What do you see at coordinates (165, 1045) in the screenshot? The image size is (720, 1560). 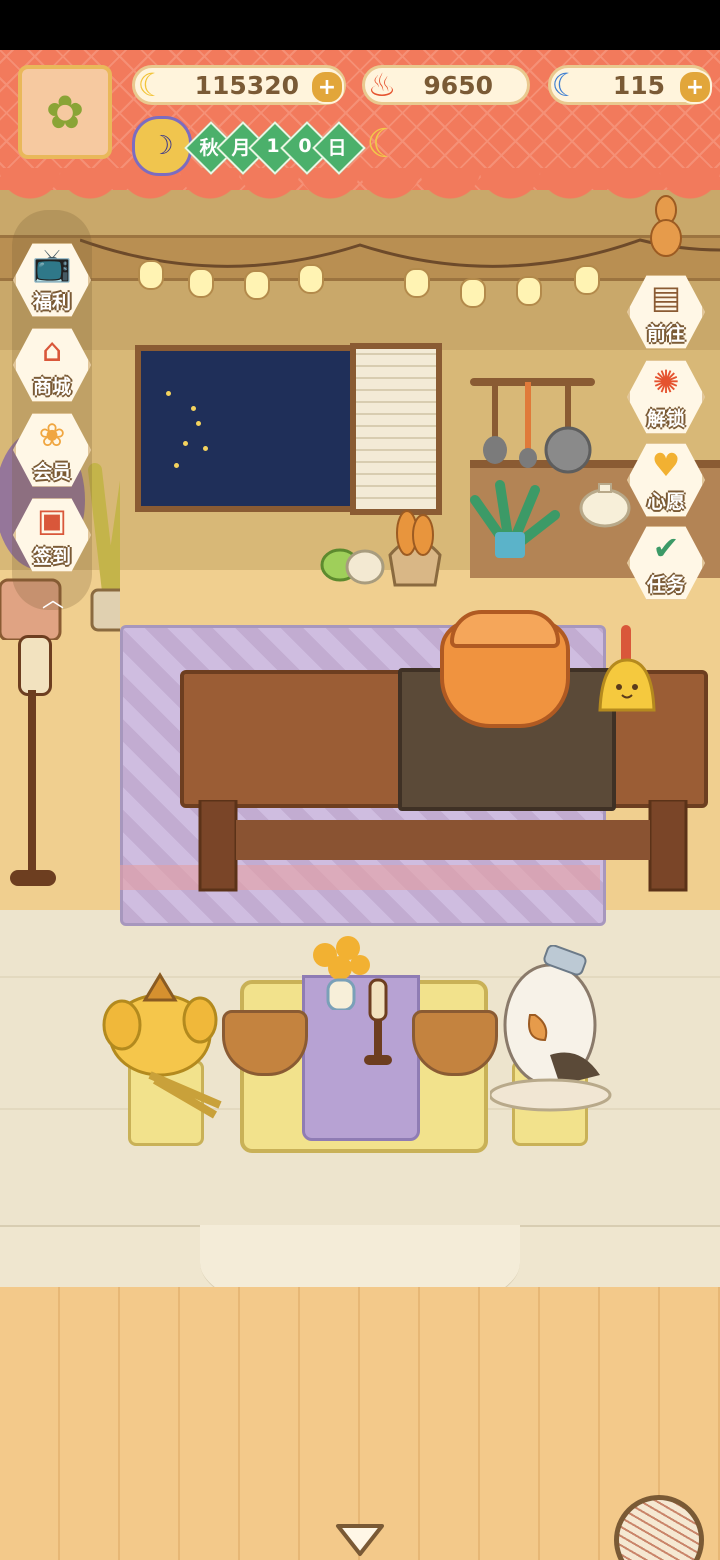 I see `dog-customer` at bounding box center [165, 1045].